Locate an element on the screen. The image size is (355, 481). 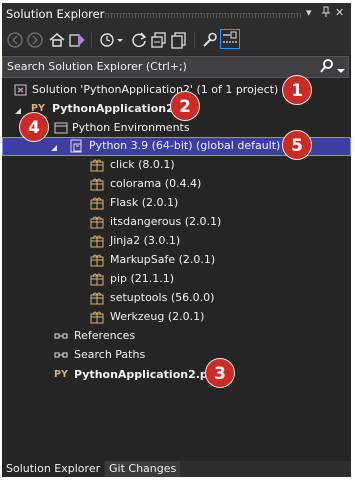
tree-item-label: PythonApplication2 is located at coordinates (113, 108).